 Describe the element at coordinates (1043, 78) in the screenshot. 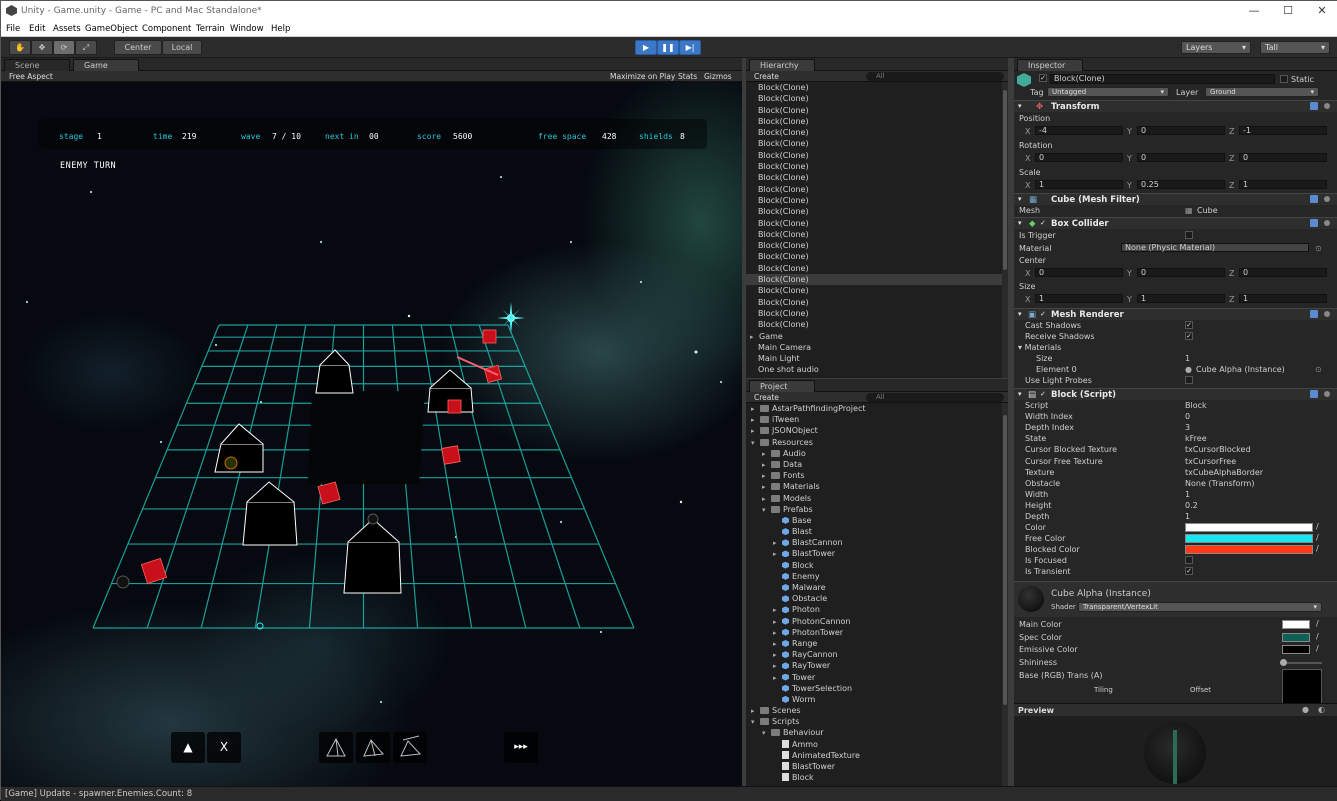

I see `active-checkbox: ✓` at that location.